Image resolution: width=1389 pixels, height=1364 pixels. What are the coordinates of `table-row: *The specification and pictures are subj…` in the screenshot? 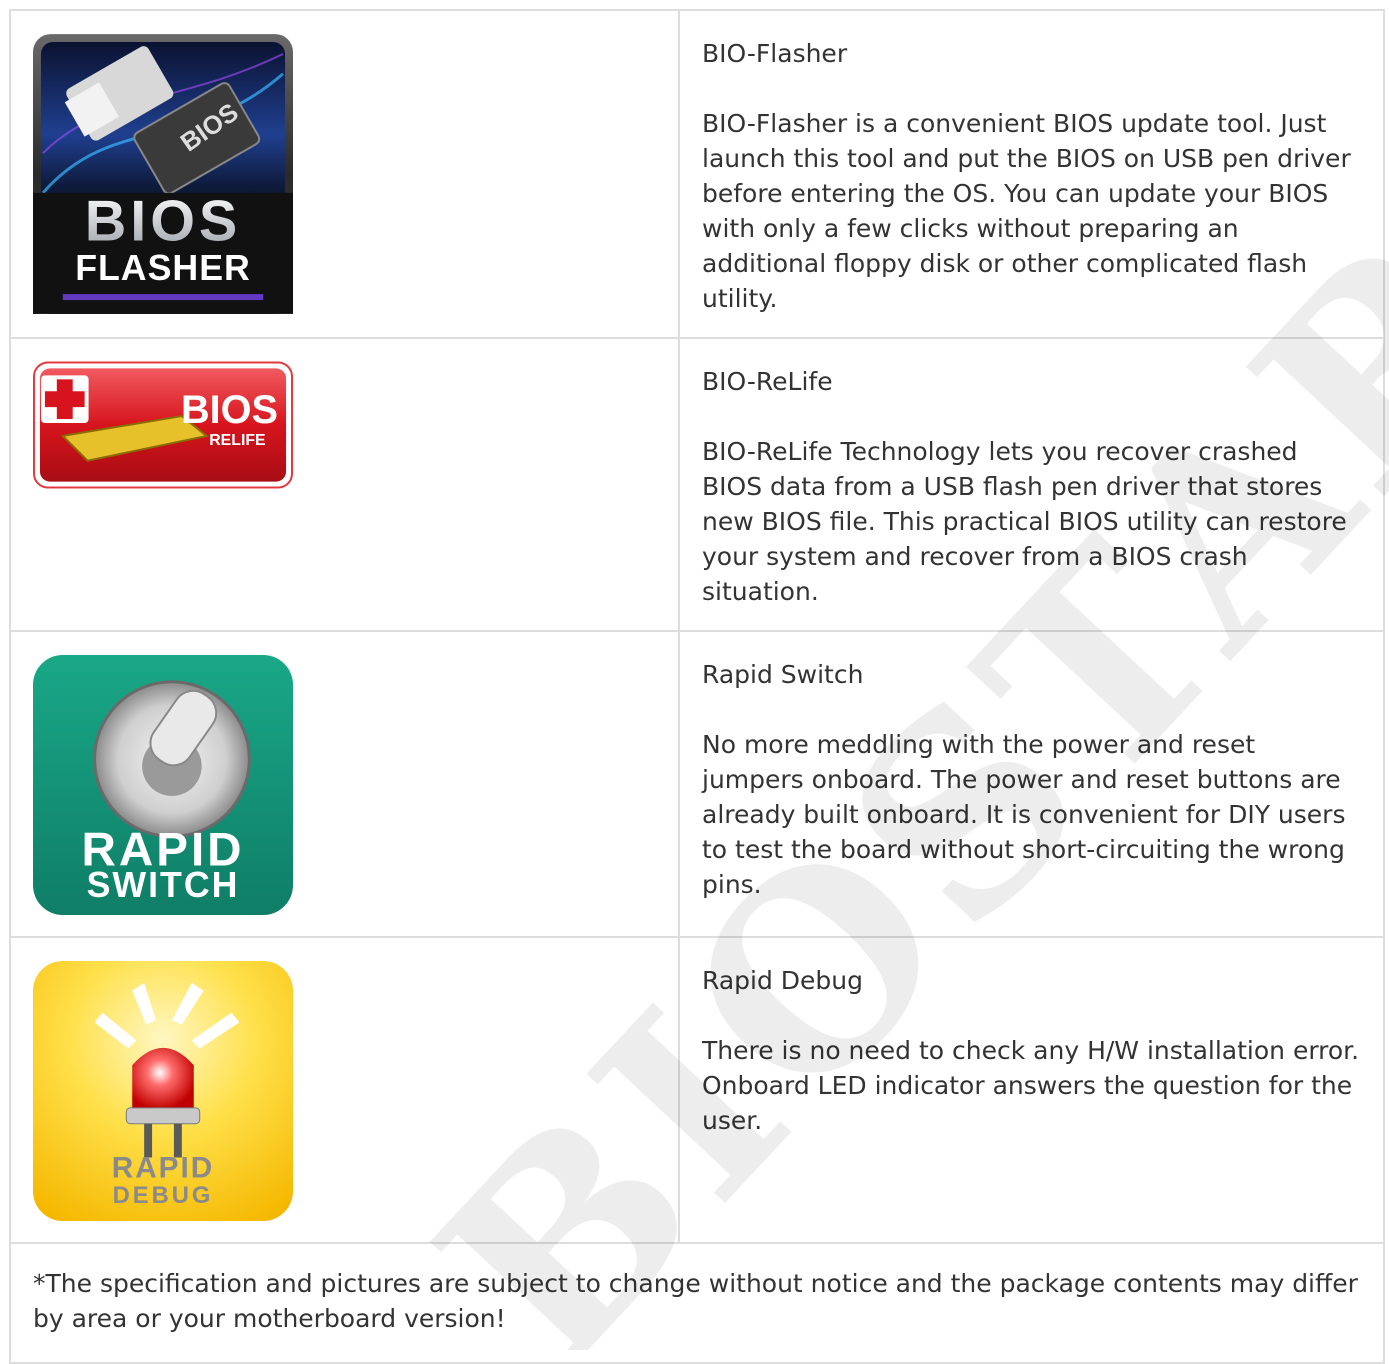 It's located at (697, 1303).